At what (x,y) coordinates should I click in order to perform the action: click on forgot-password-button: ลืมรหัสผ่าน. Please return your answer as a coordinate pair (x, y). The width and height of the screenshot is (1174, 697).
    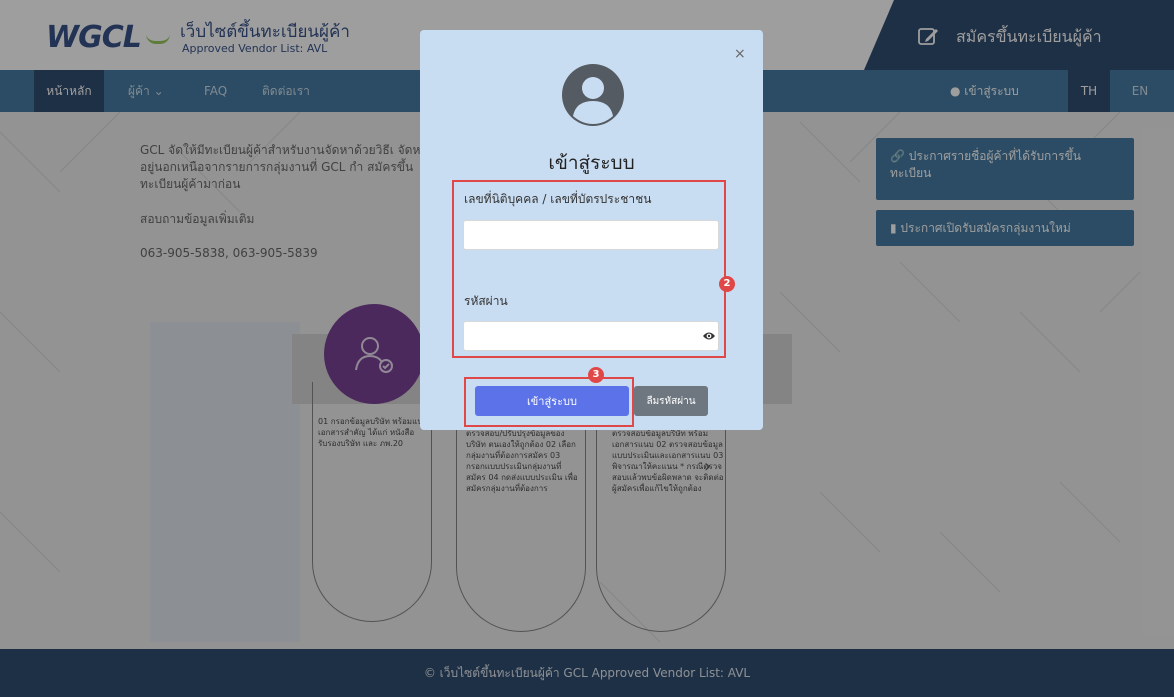
    Looking at the image, I should click on (671, 401).